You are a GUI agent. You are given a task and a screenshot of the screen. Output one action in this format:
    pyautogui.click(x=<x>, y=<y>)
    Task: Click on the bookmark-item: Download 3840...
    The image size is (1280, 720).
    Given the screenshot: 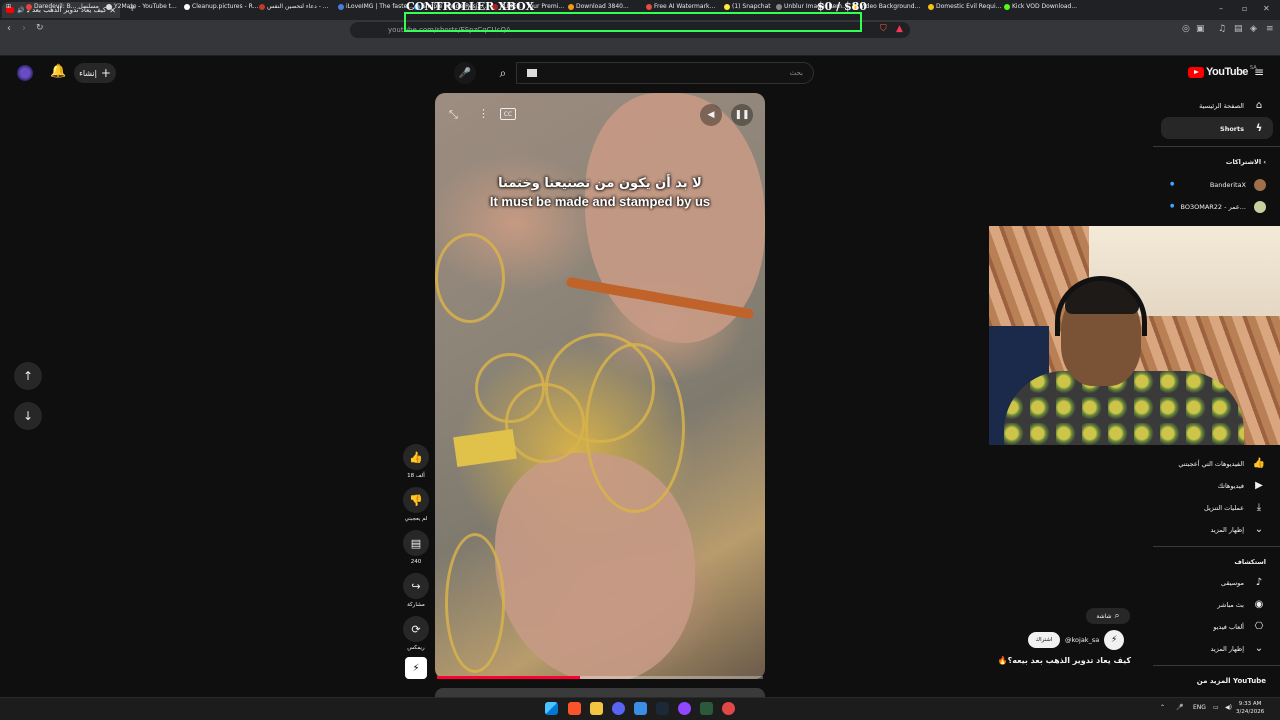 What is the action you would take?
    pyautogui.click(x=598, y=6)
    